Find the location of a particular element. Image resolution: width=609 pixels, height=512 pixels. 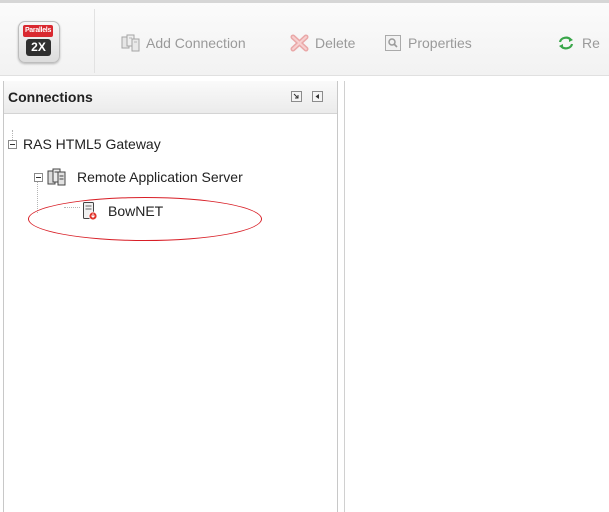

tree-node-label: RAS HTML5 Gateway is located at coordinates (92, 144).